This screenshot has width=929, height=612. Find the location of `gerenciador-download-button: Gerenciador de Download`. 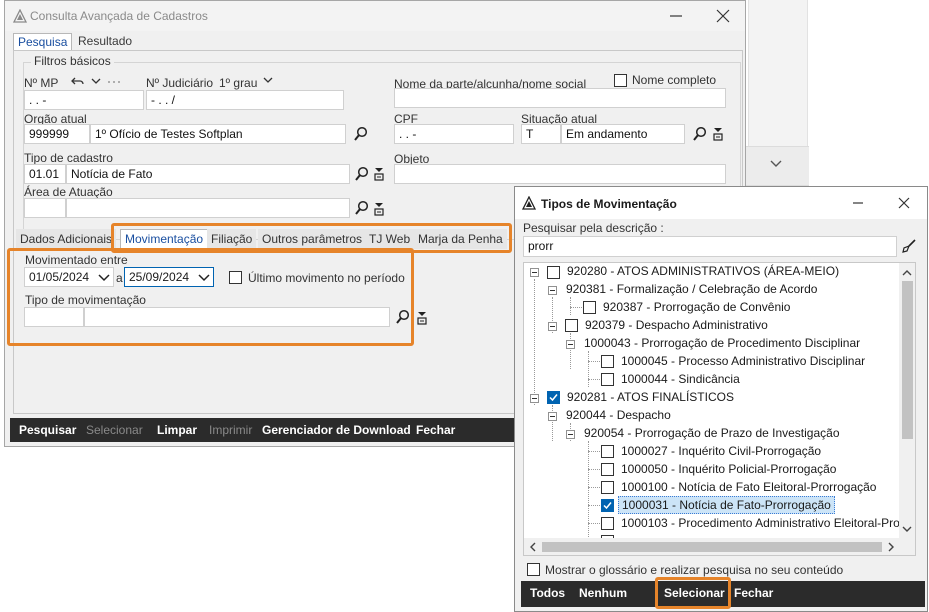

gerenciador-download-button: Gerenciador de Download is located at coordinates (336, 430).